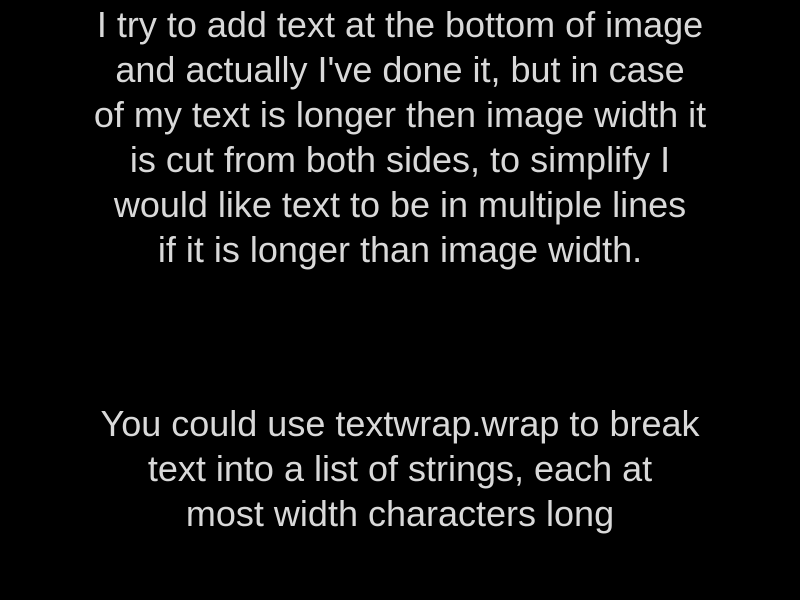 This screenshot has width=800, height=600. Describe the element at coordinates (400, 249) in the screenshot. I see `question-line: if it is longer than image width.` at that location.